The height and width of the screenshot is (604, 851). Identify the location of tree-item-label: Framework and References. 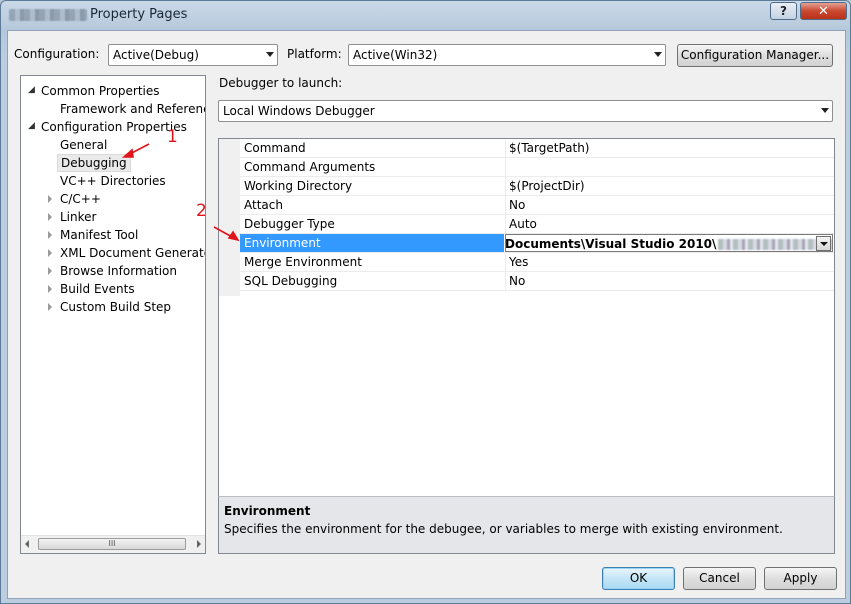
(132, 109).